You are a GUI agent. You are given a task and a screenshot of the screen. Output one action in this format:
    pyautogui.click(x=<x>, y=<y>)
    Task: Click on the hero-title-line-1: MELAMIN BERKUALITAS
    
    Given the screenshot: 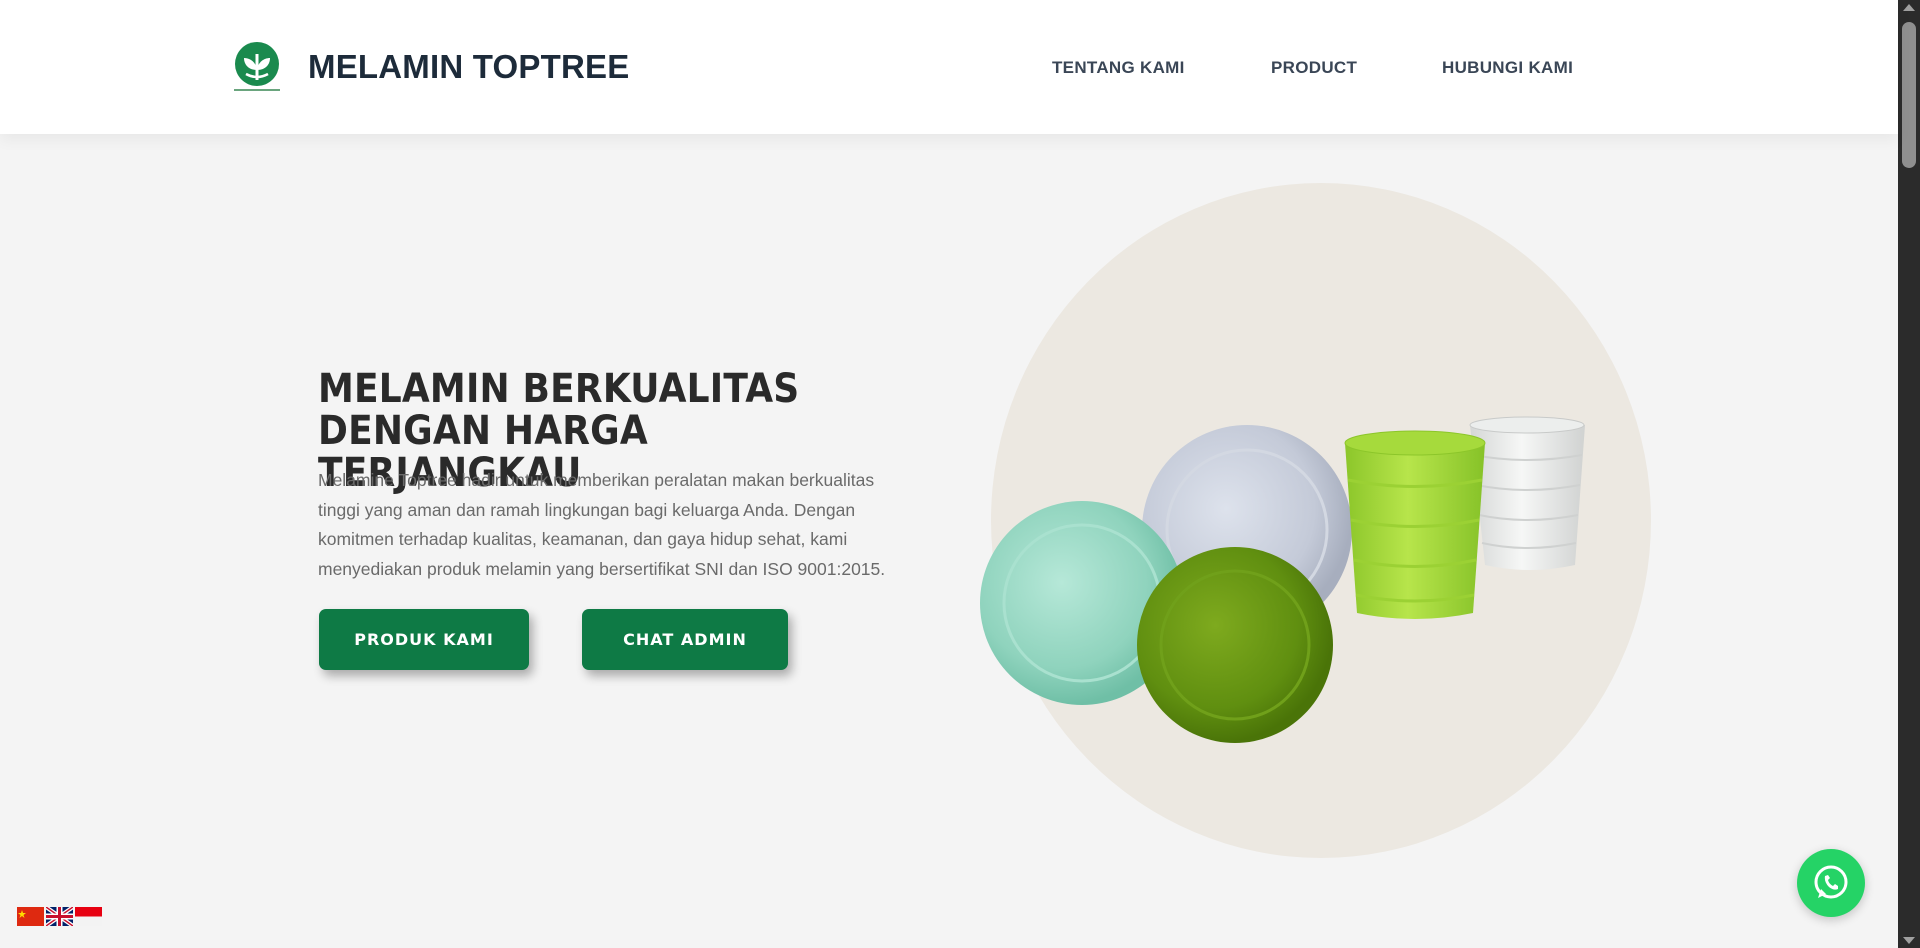 What is the action you would take?
    pyautogui.click(x=559, y=389)
    